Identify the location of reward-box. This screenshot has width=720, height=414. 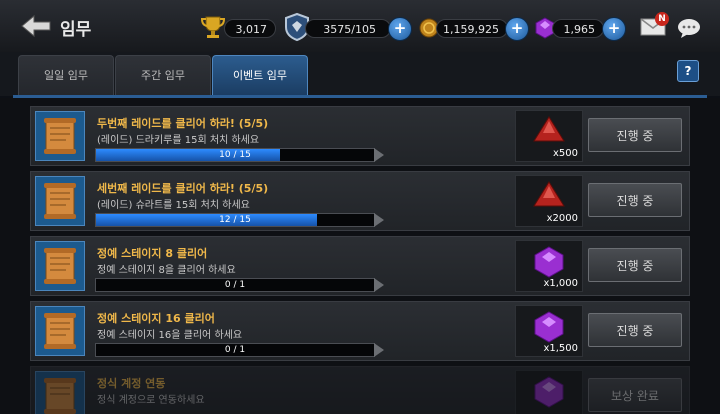
(549, 392).